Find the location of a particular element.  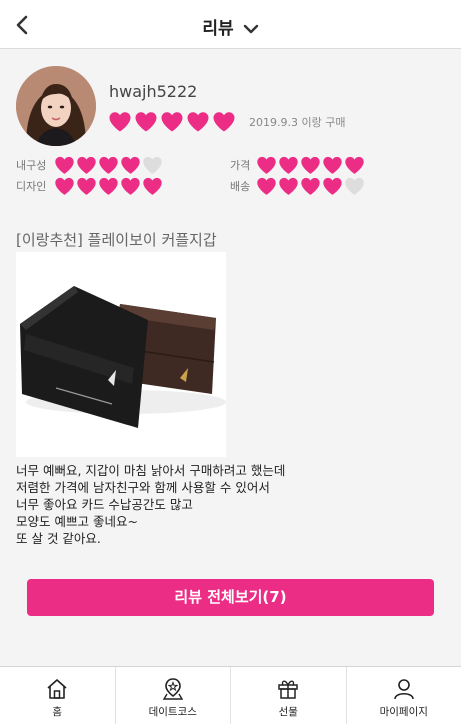

tab-mypage: 마이페이지 is located at coordinates (404, 695).